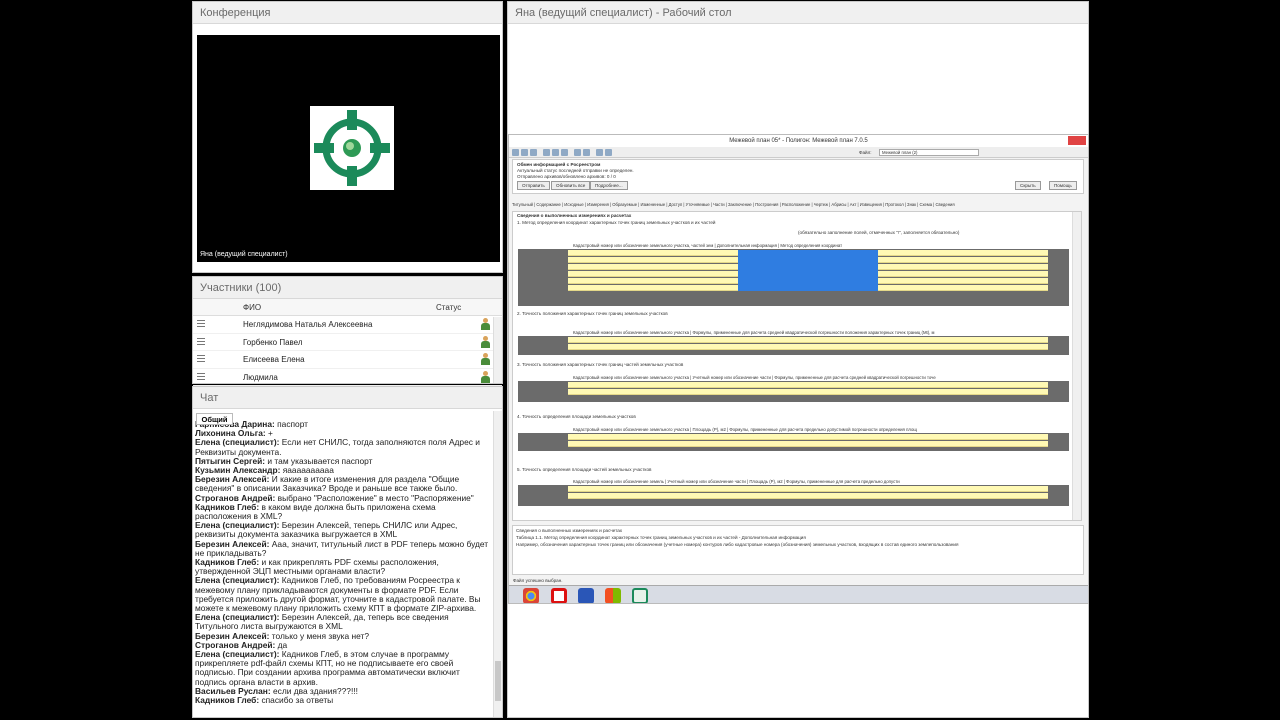  I want to click on presenter-logo, so click(352, 148).